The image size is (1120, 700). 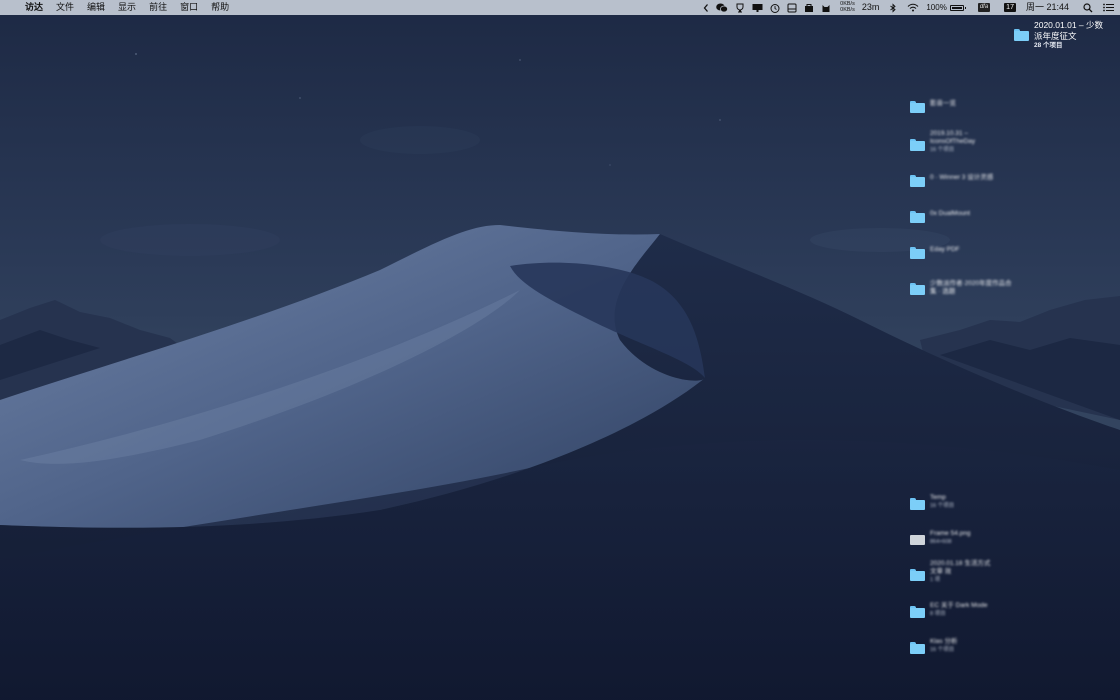 What do you see at coordinates (1068, 25) in the screenshot?
I see `folder-name-line1: 2020.01.01 – 少数` at bounding box center [1068, 25].